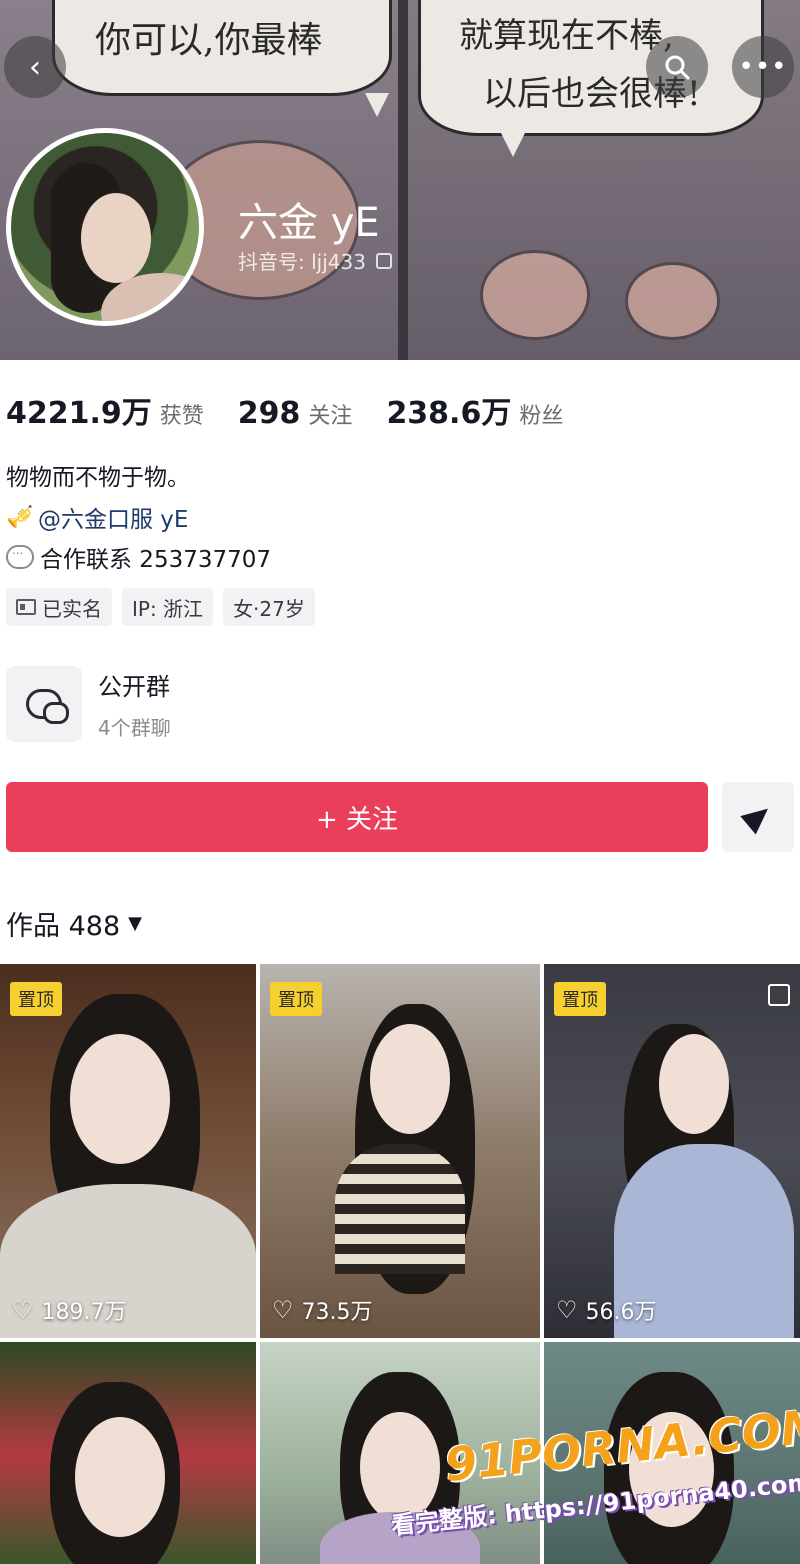 Image resolution: width=800 pixels, height=1564 pixels. Describe the element at coordinates (134, 704) in the screenshot. I see `group-text: 公开群 4个群聊` at that location.